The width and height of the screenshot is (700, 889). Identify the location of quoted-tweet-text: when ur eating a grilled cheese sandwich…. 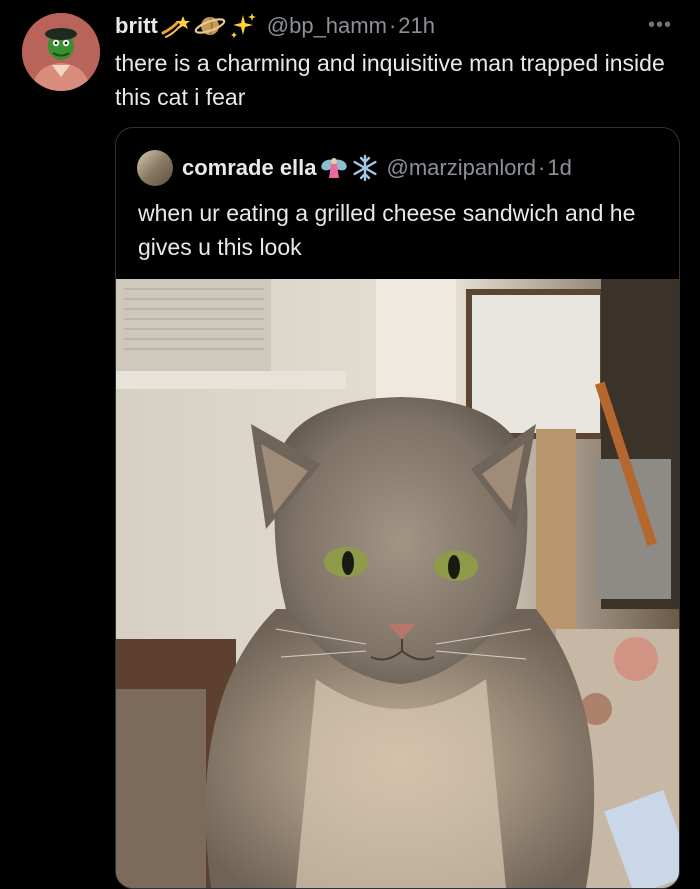
(387, 230).